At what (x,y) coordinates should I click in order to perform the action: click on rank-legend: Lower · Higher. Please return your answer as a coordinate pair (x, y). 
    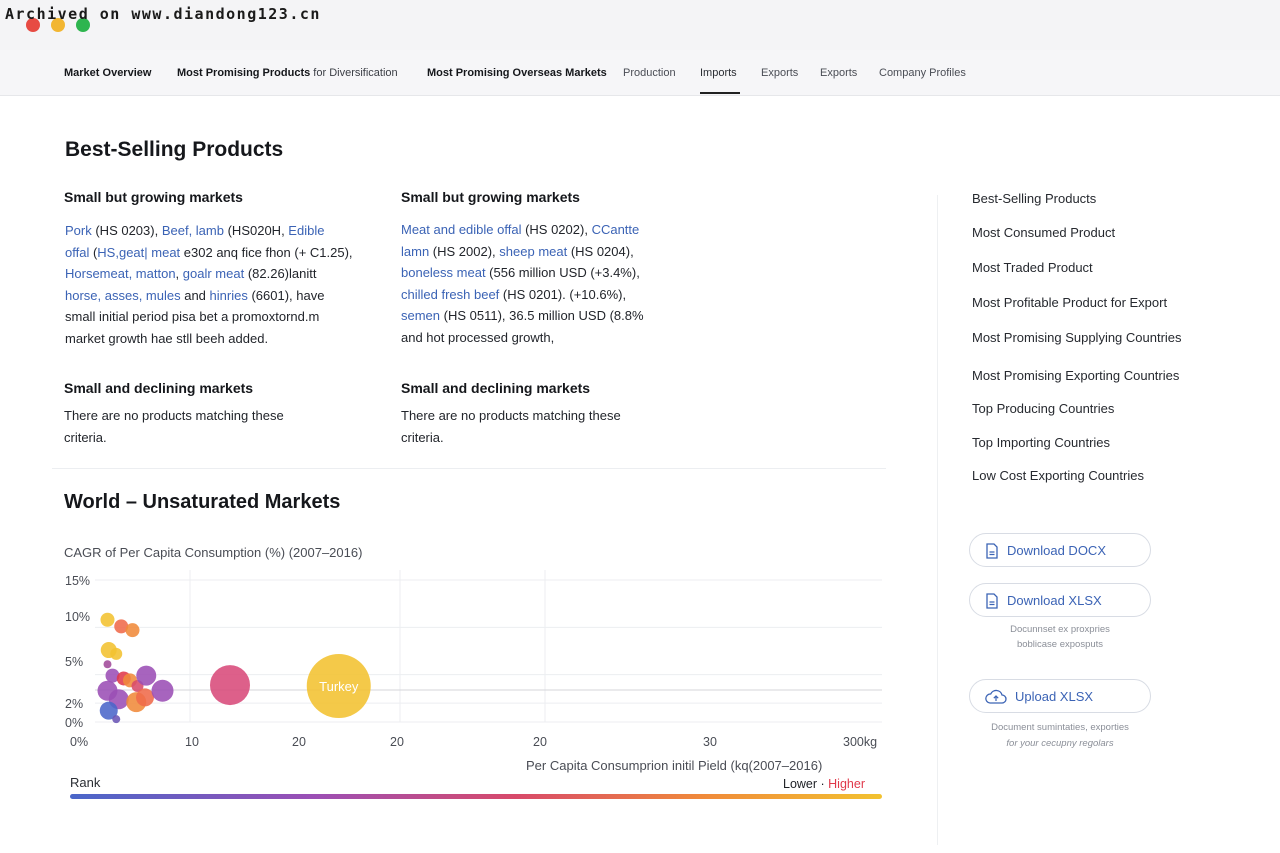
    Looking at the image, I should click on (824, 784).